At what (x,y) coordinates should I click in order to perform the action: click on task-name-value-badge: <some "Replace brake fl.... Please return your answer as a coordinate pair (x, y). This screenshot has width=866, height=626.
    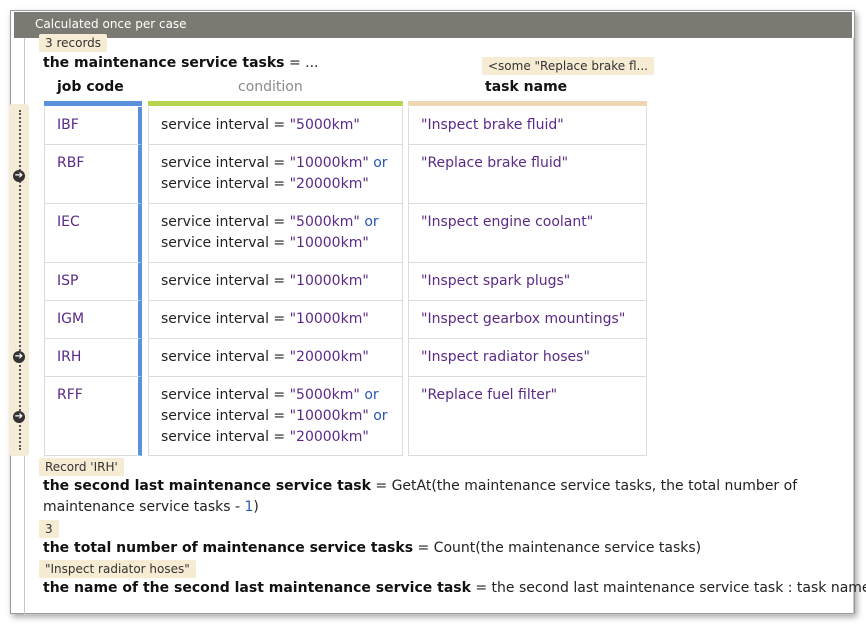
    Looking at the image, I should click on (568, 66).